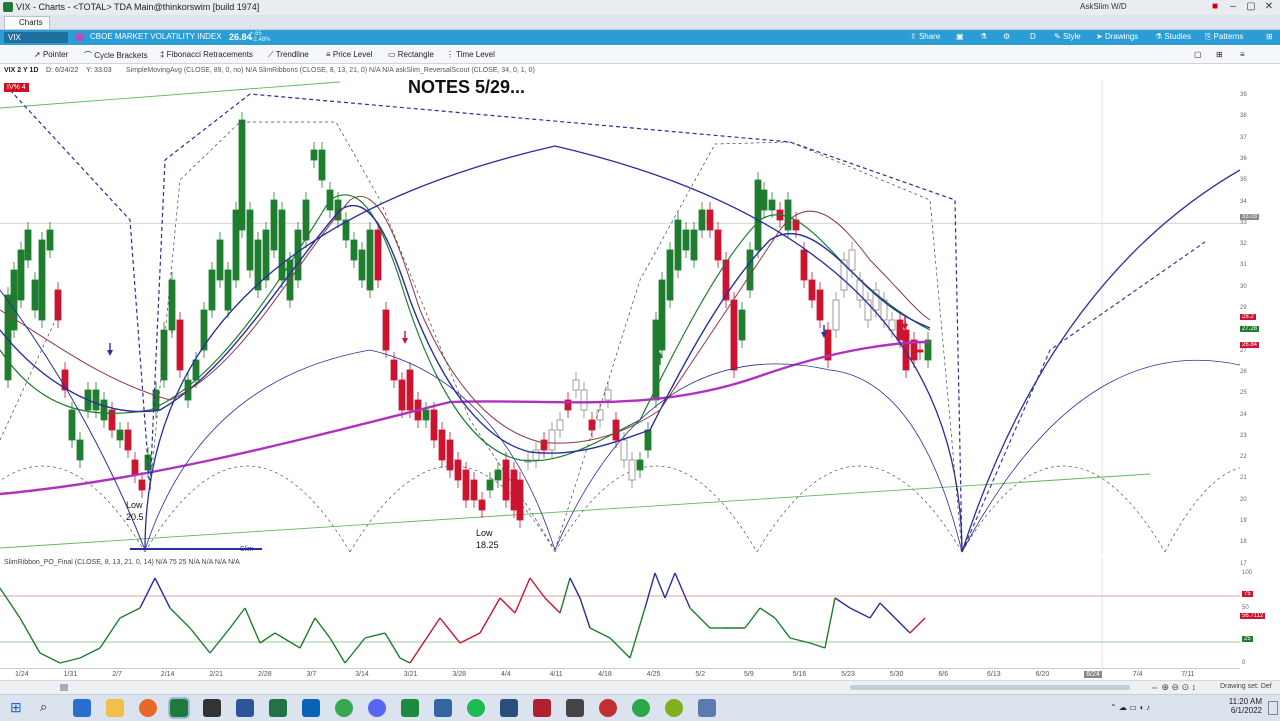 The height and width of the screenshot is (721, 1280). Describe the element at coordinates (135, 517) in the screenshot. I see `low1-value: 20.5` at that location.